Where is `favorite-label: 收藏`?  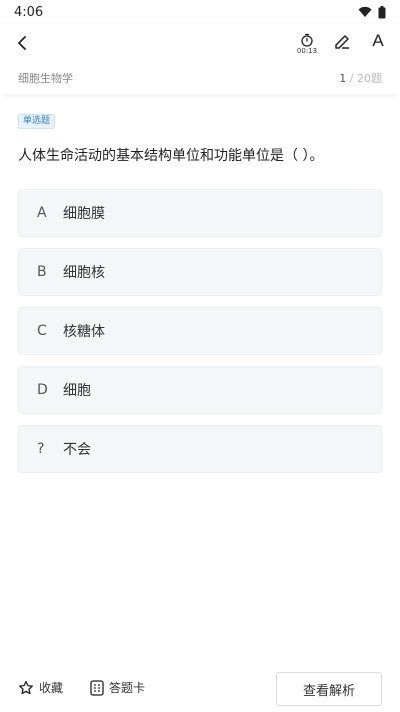 favorite-label: 收藏 is located at coordinates (51, 688).